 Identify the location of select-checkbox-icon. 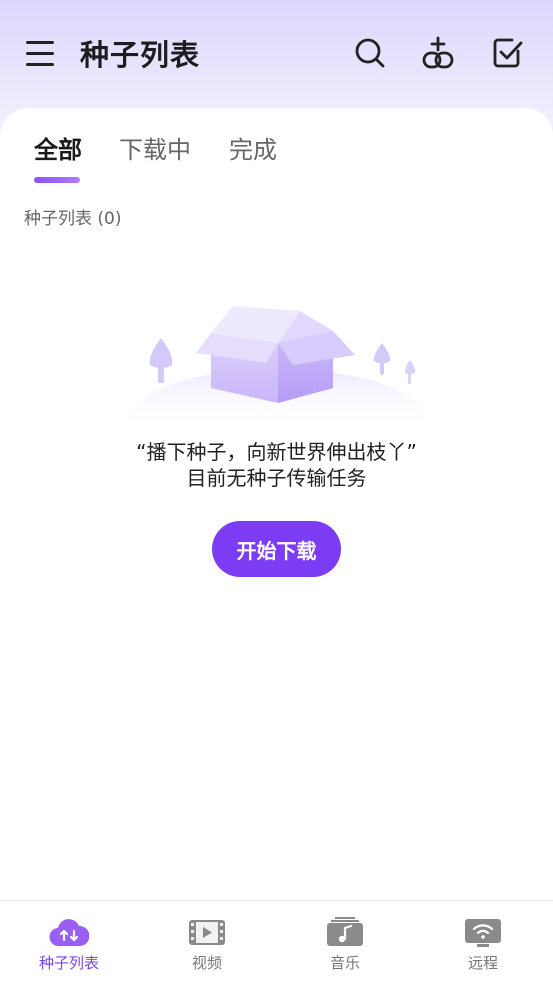
(508, 53).